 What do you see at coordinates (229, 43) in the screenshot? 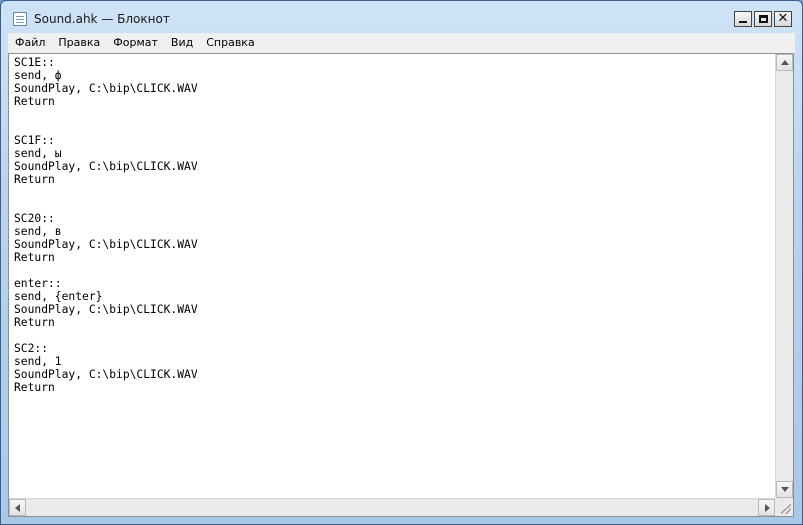
I see `menu-help: Справка` at bounding box center [229, 43].